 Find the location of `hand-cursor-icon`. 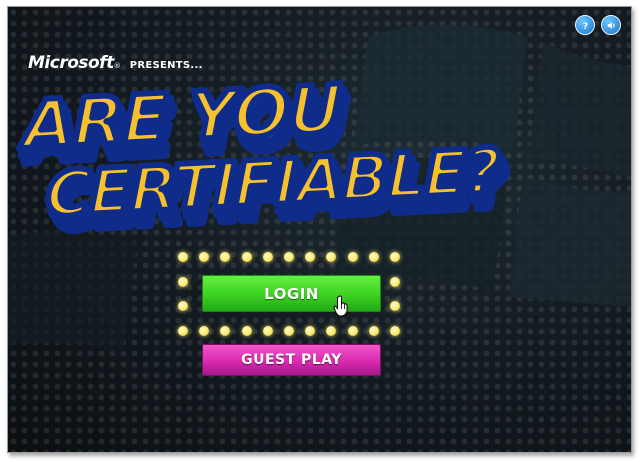

hand-cursor-icon is located at coordinates (340, 306).